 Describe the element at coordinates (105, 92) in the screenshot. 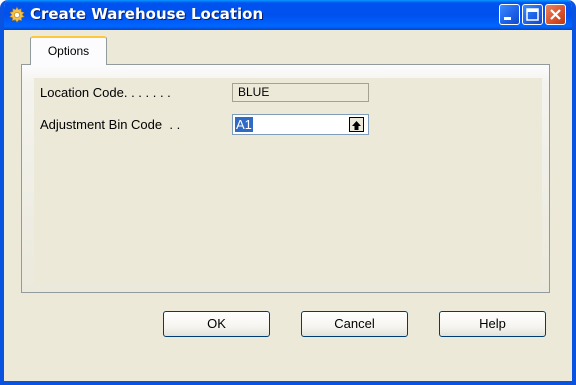

I see `location-code-label: Location Code. . . . . . .` at that location.